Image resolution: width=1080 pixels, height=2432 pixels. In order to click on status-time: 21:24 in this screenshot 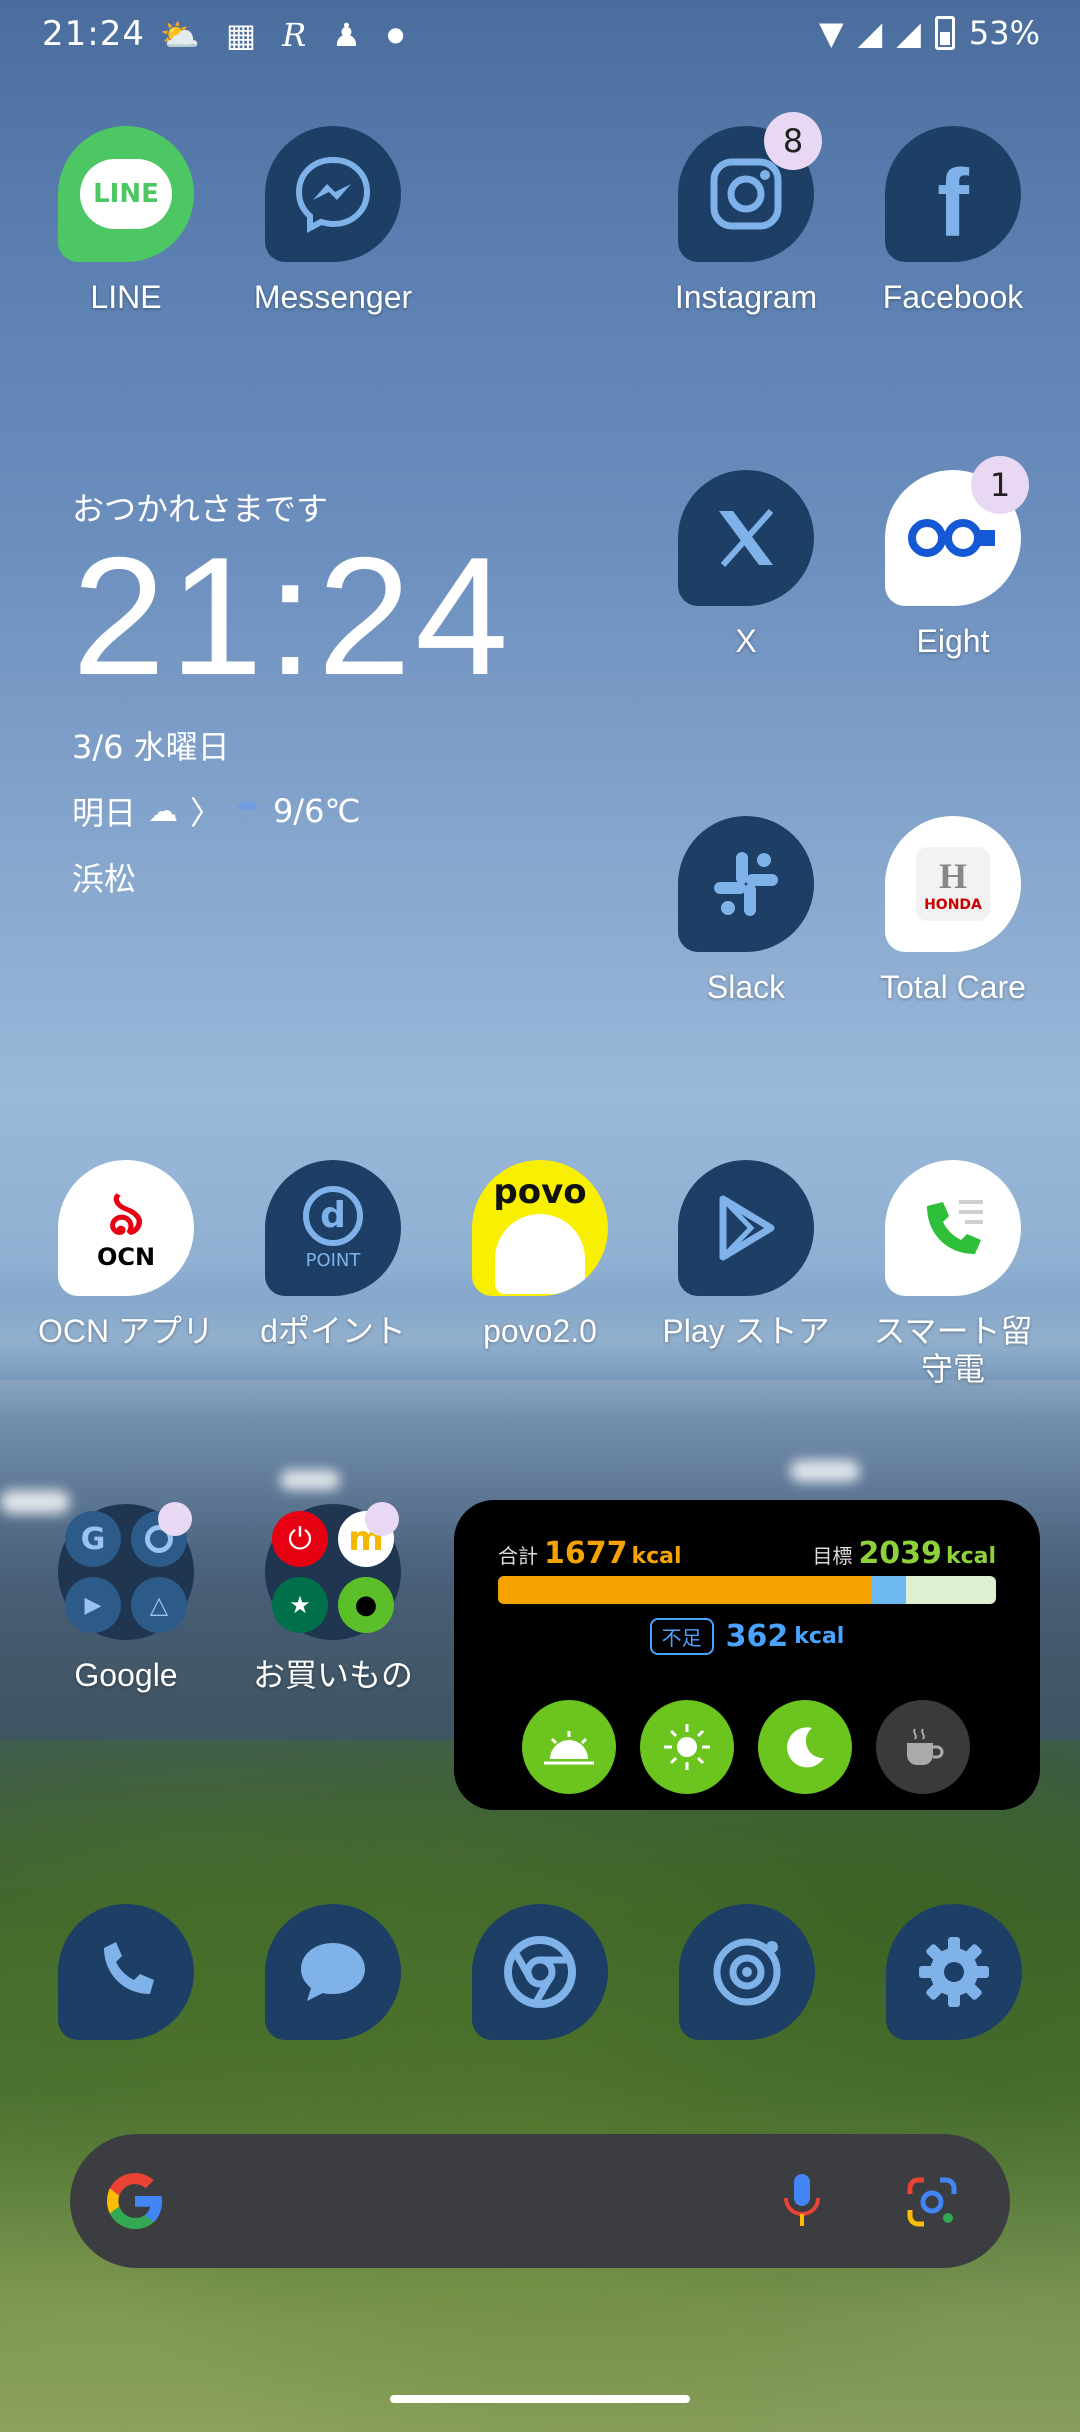, I will do `click(93, 34)`.